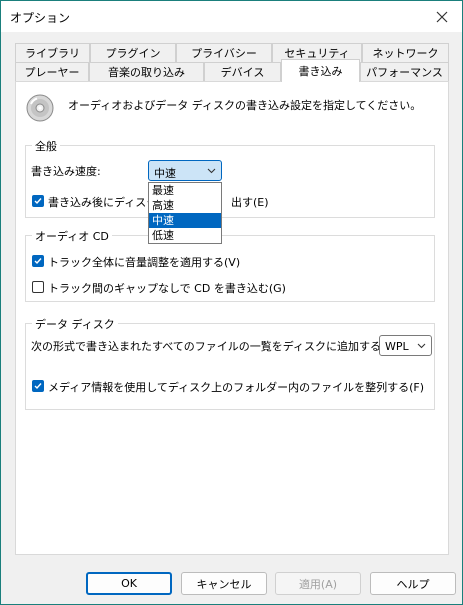 This screenshot has width=463, height=605. What do you see at coordinates (52, 72) in the screenshot?
I see `tab-player: プレーヤー` at bounding box center [52, 72].